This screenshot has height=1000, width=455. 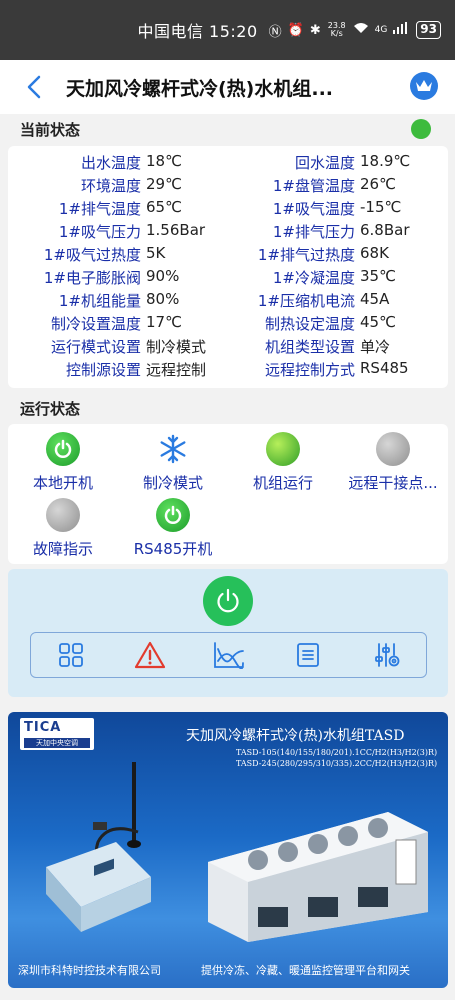 I want to click on net-speed-unit: K/s, so click(x=336, y=33).